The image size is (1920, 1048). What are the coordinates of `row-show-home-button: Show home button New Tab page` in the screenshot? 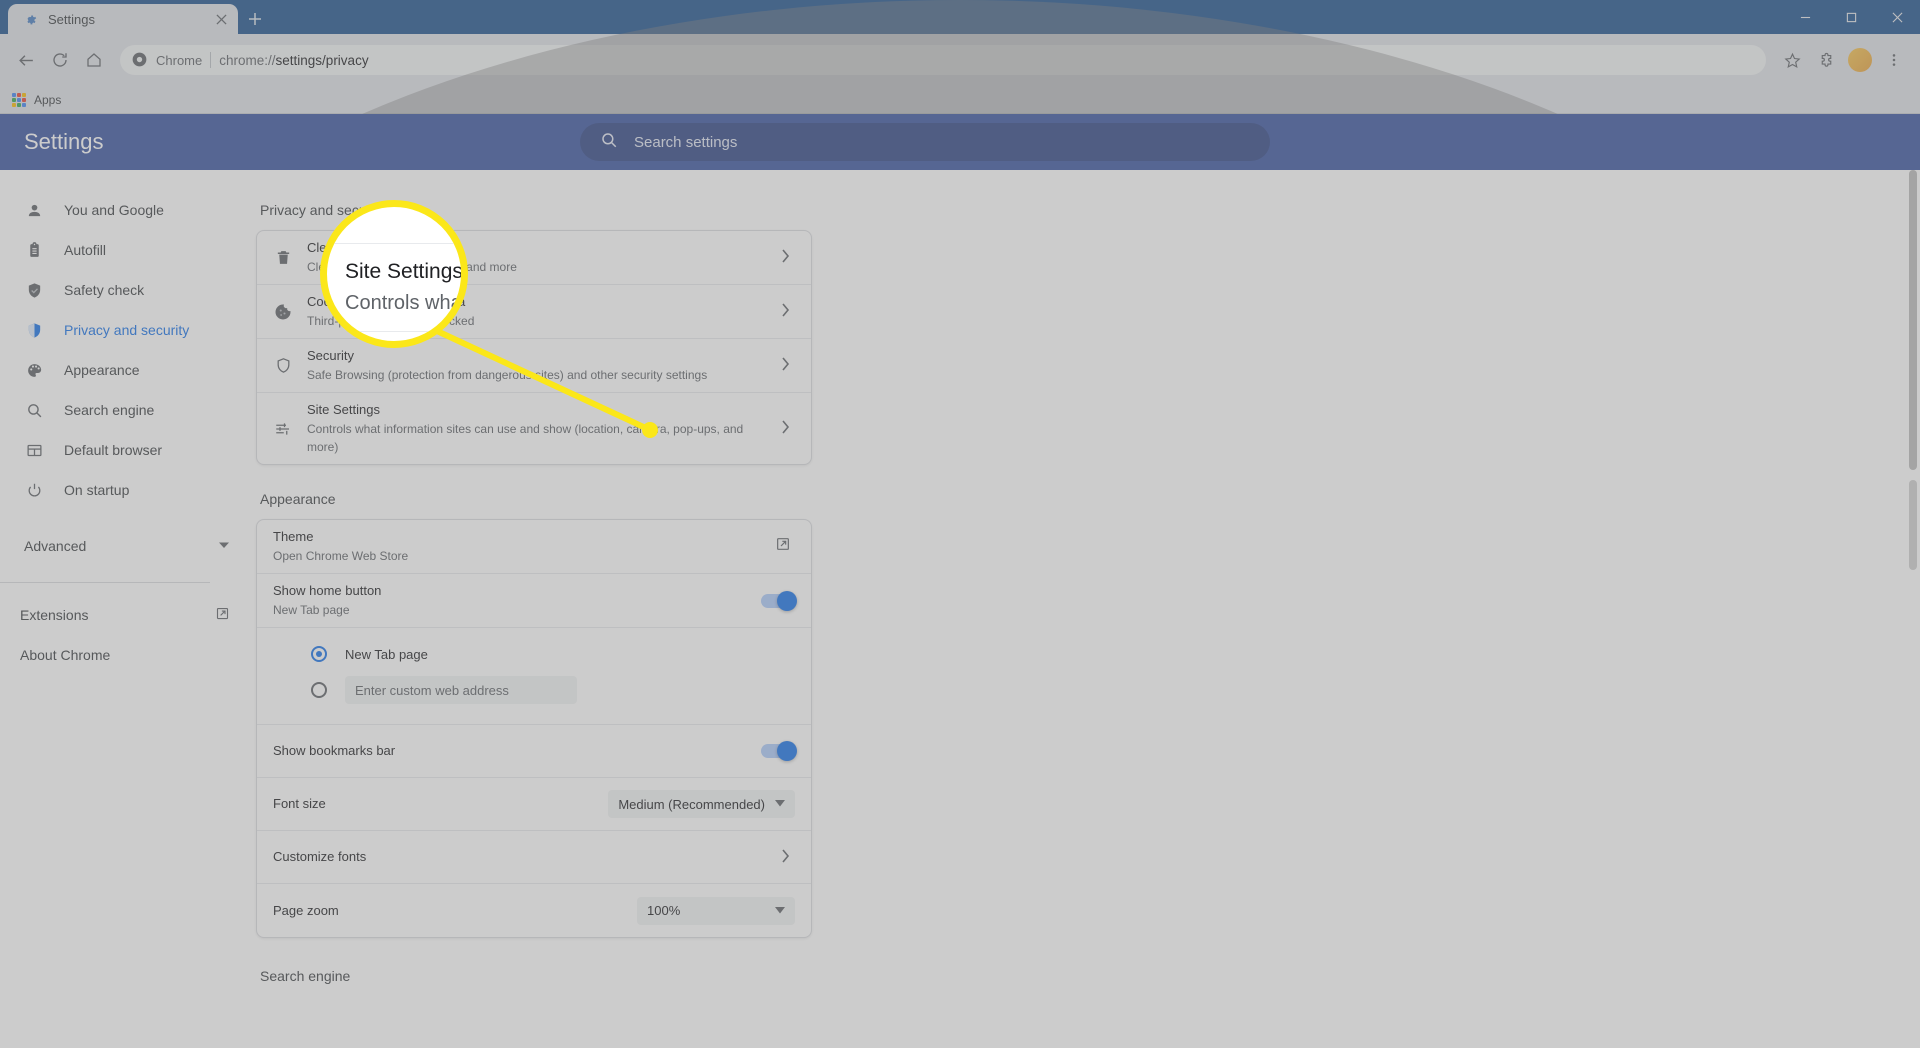 It's located at (534, 601).